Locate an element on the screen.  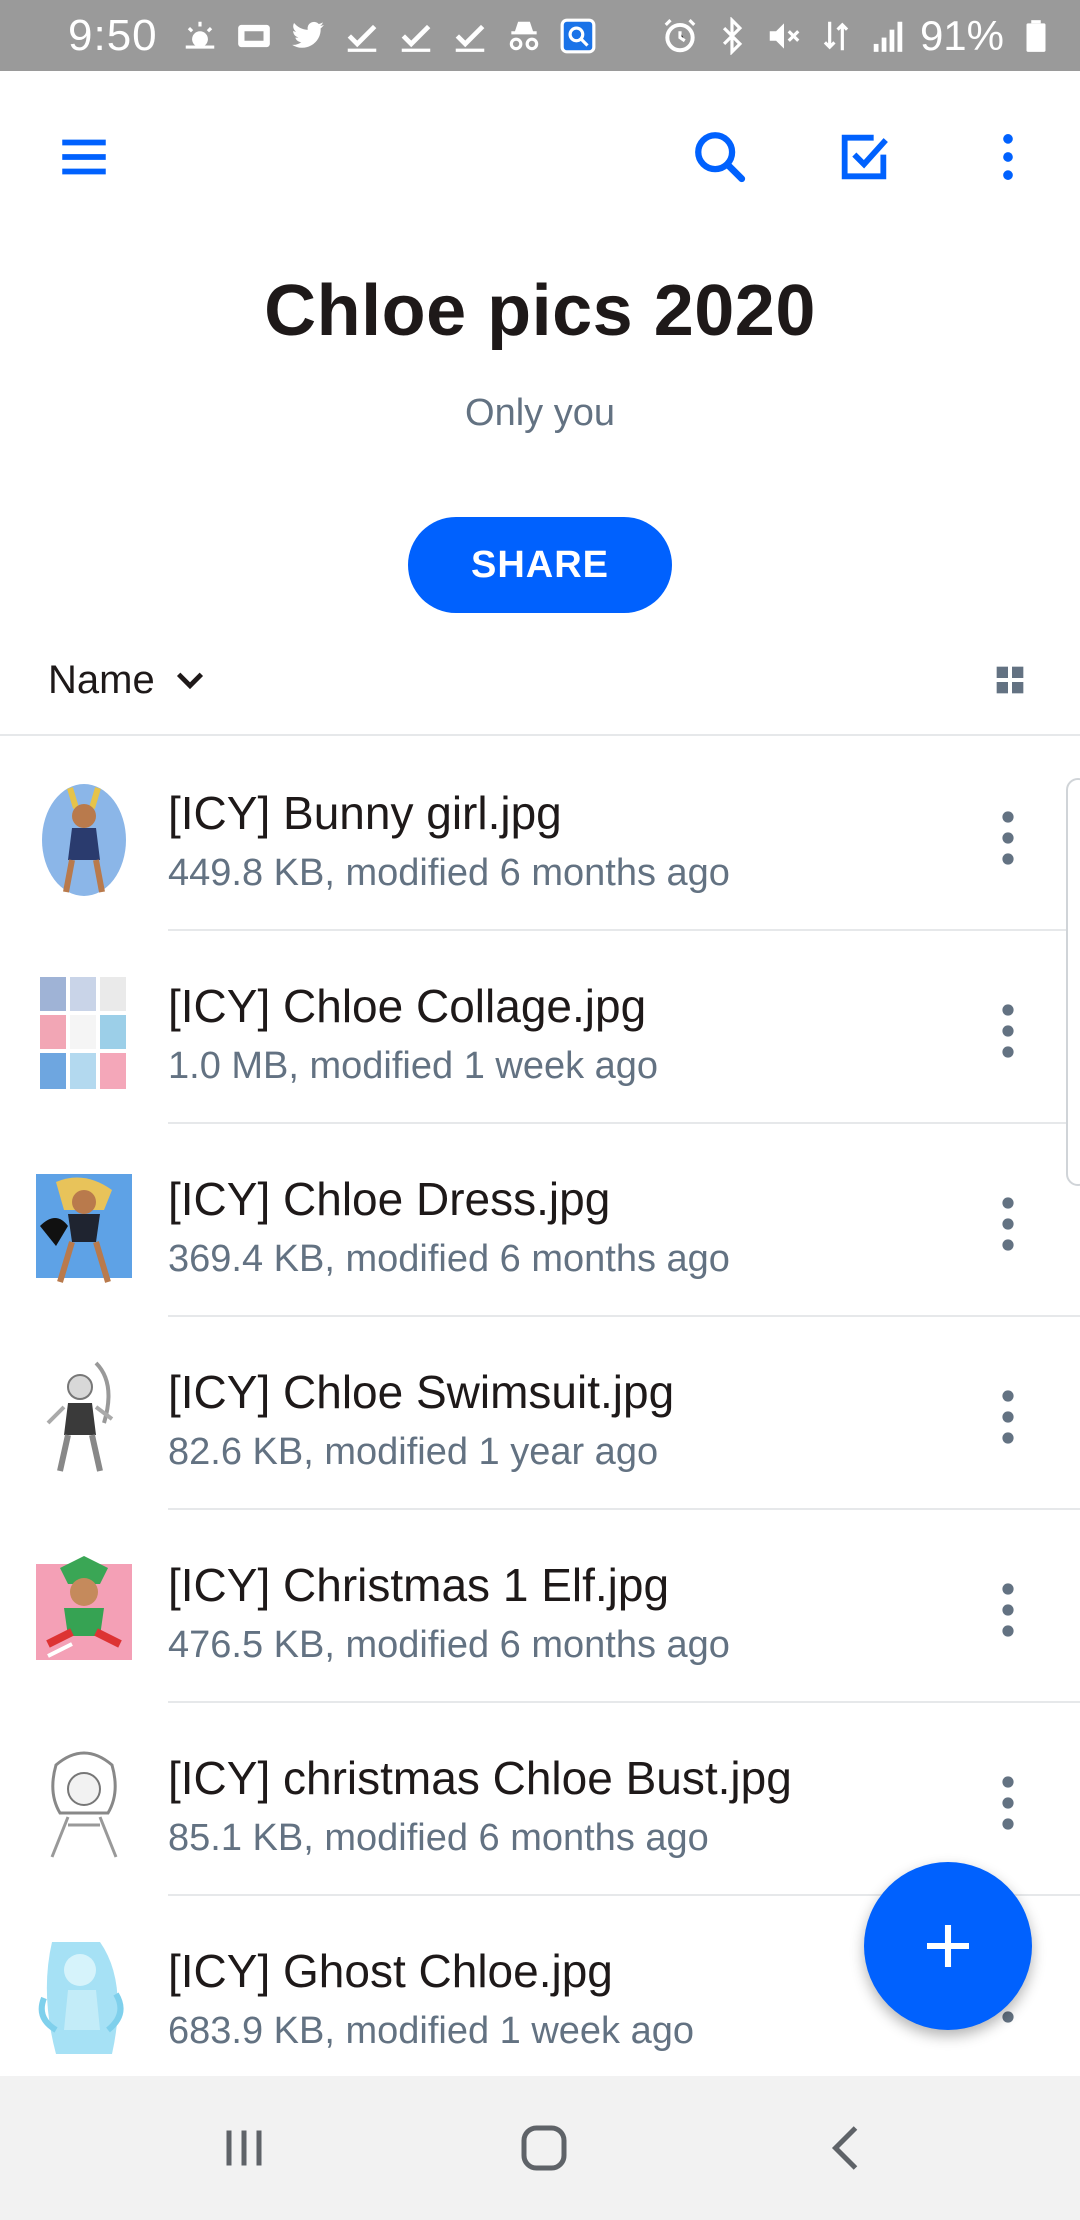
file-meta: 449.8 KB, modified 6 months ago is located at coordinates (449, 873).